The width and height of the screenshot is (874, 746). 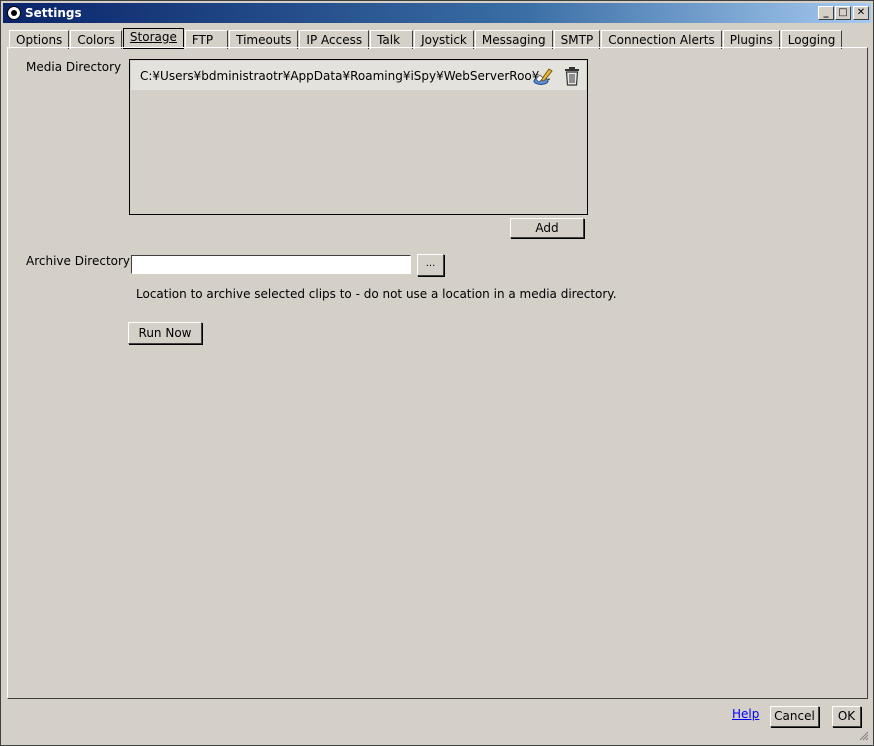 I want to click on help-link: Help, so click(x=745, y=714).